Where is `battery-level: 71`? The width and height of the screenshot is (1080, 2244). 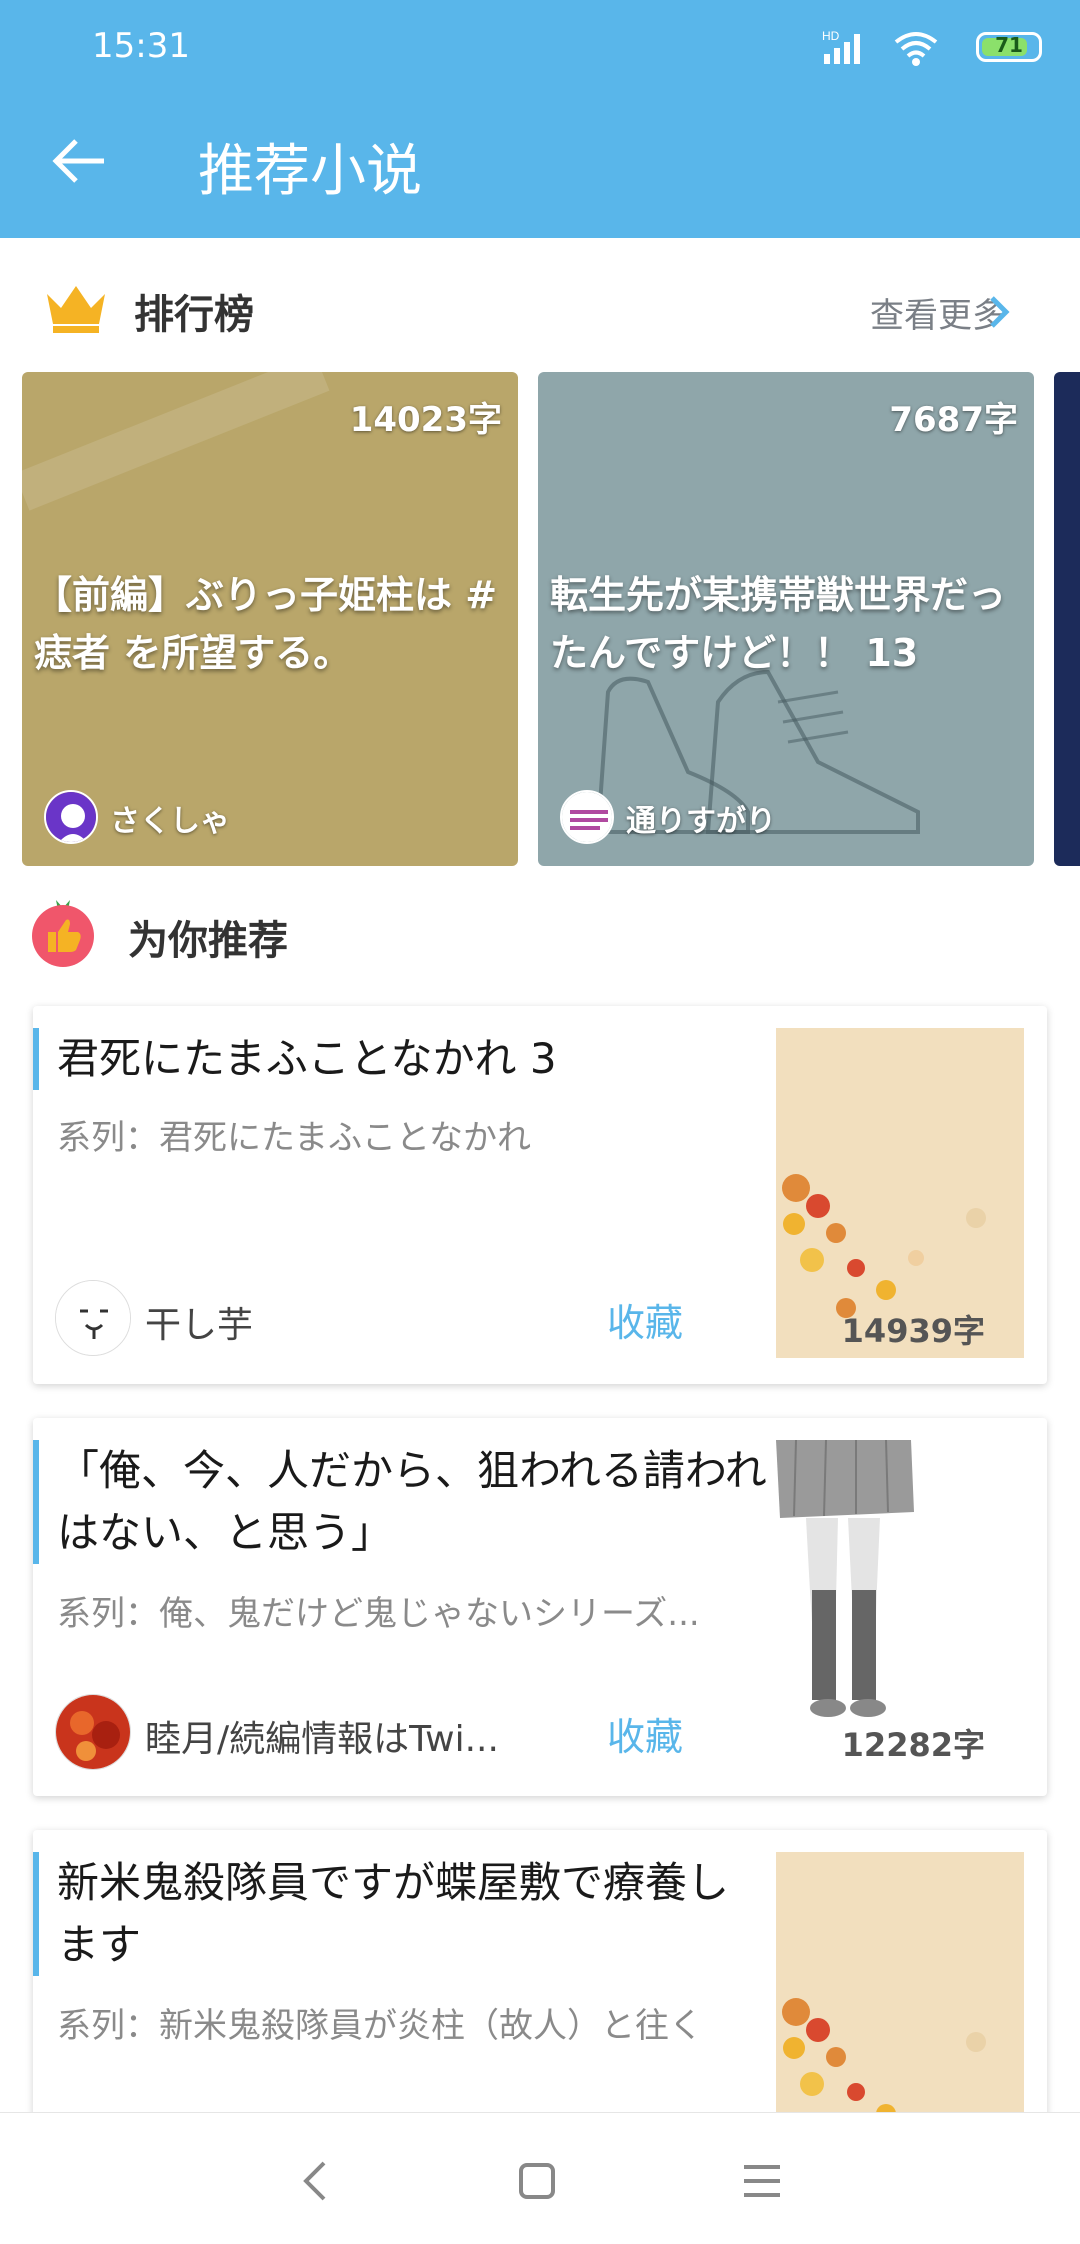
battery-level: 71 is located at coordinates (1009, 45).